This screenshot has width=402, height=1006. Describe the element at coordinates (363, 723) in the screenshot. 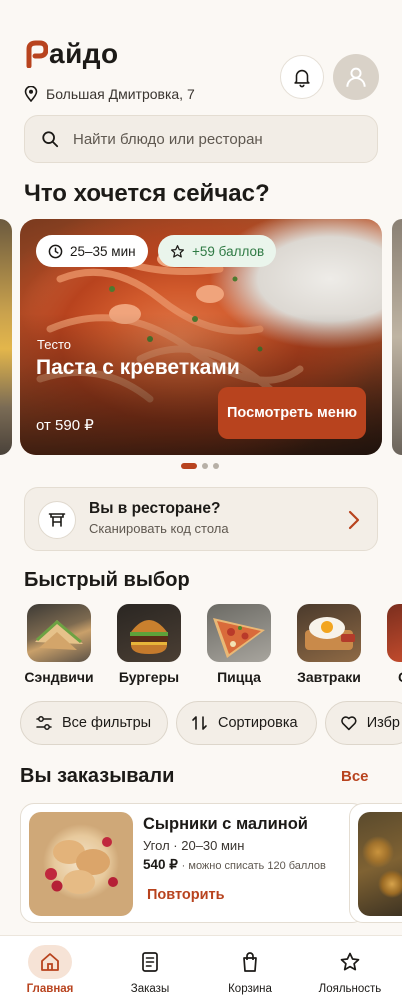

I see `favorites-chip: Избр` at that location.